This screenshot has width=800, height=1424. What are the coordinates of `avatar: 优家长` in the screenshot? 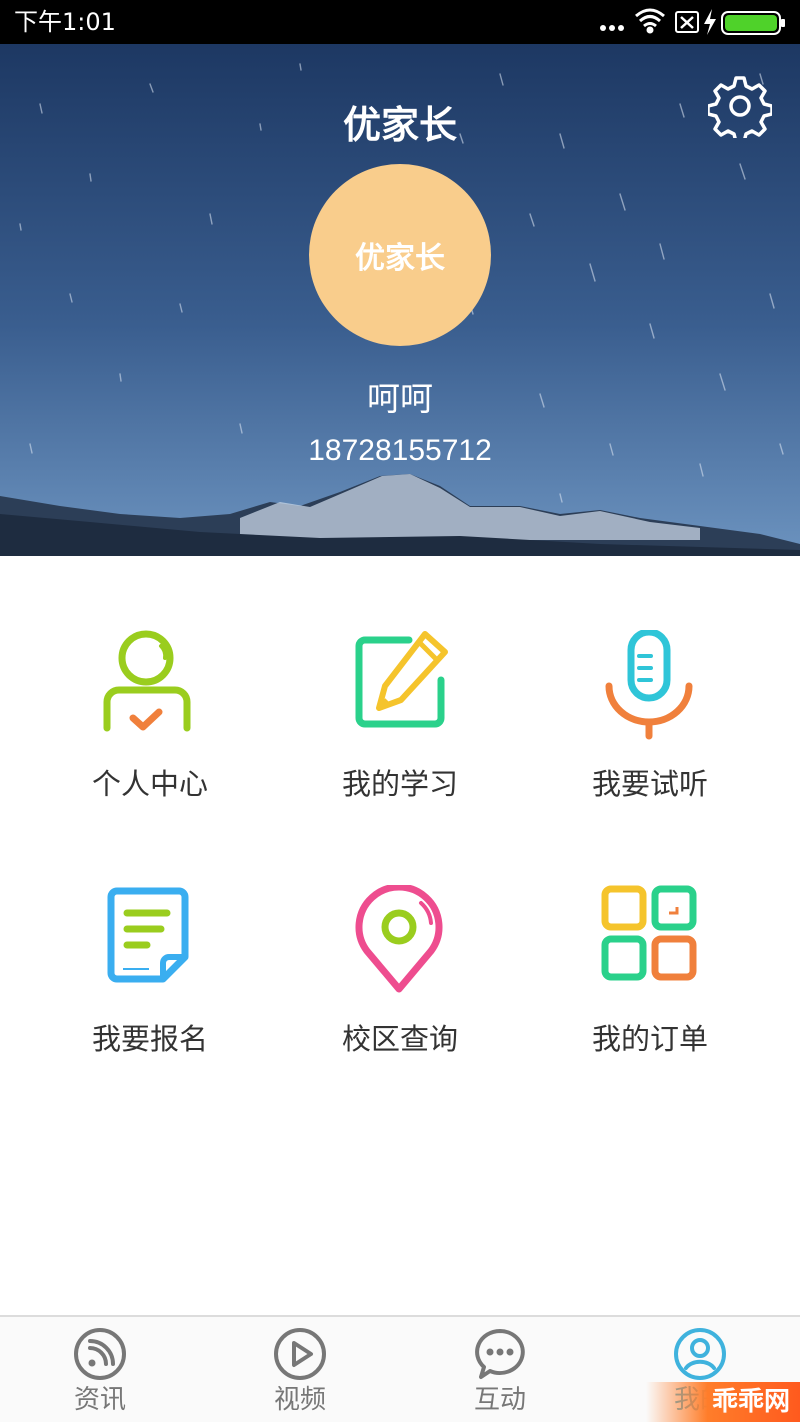 It's located at (400, 255).